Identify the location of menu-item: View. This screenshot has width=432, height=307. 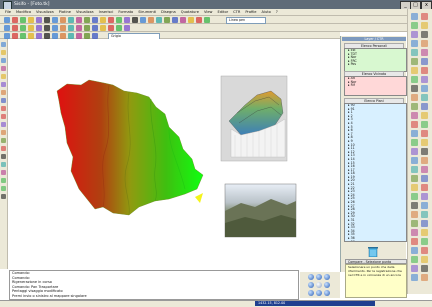
(208, 12).